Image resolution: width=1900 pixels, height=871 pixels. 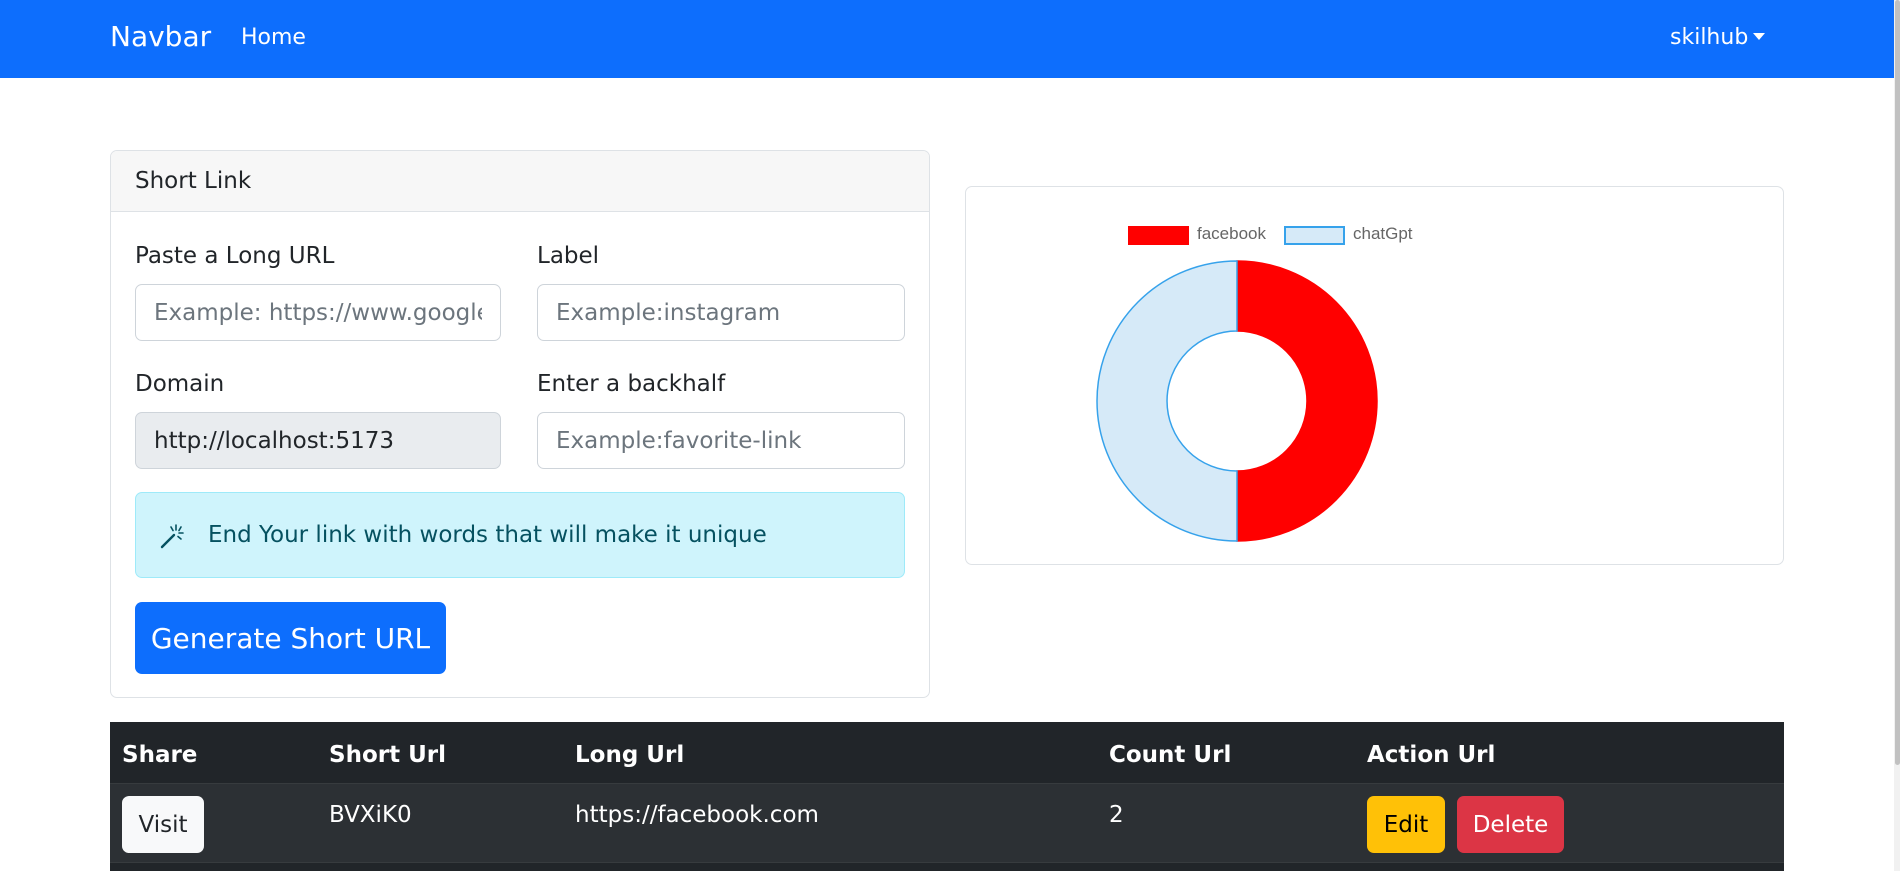 What do you see at coordinates (235, 256) in the screenshot?
I see `long-url-label: Paste a Long URL` at bounding box center [235, 256].